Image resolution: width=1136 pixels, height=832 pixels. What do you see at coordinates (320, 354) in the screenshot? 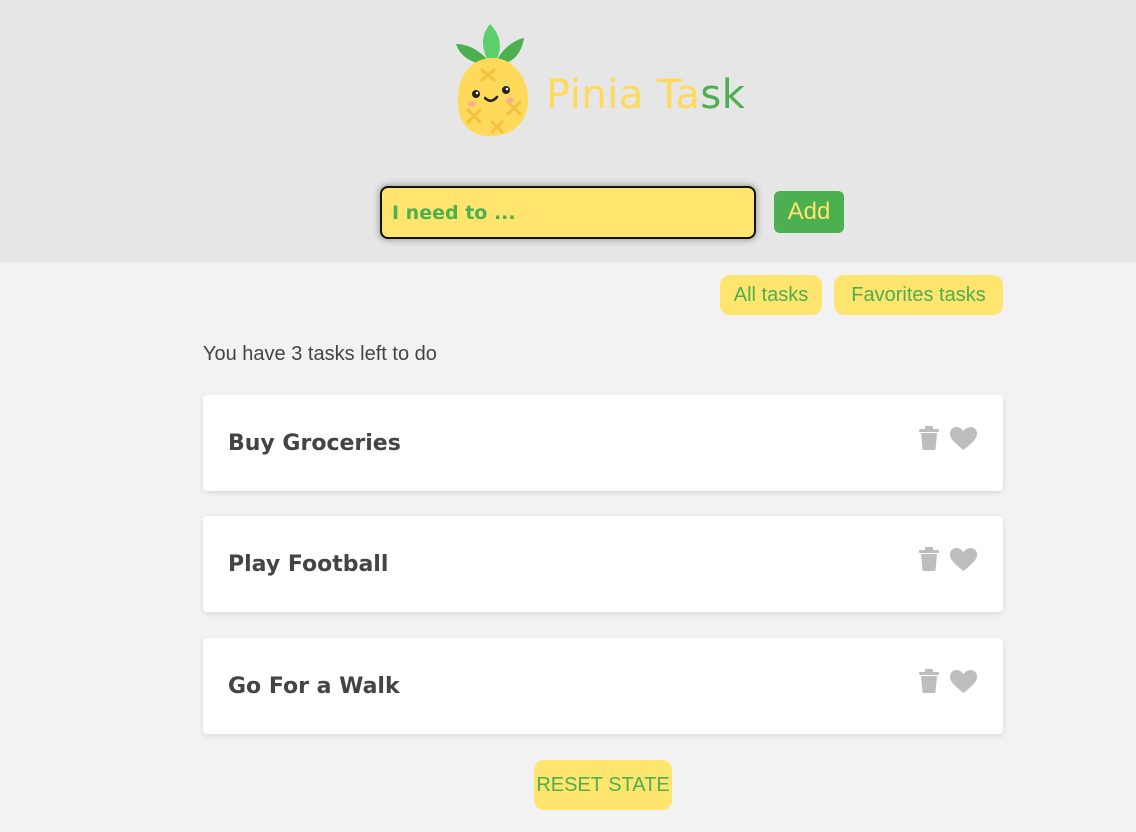
I see `tasks-left-text: You have 3 tasks left to do` at bounding box center [320, 354].